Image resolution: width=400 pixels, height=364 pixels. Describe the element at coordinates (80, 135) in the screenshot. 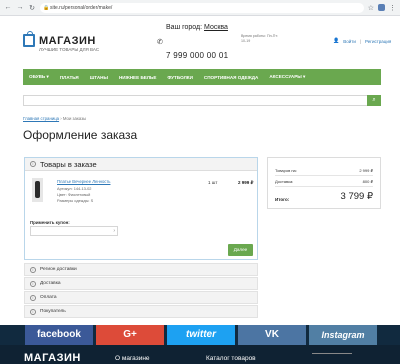

I see `page-title: Оформление заказа` at that location.